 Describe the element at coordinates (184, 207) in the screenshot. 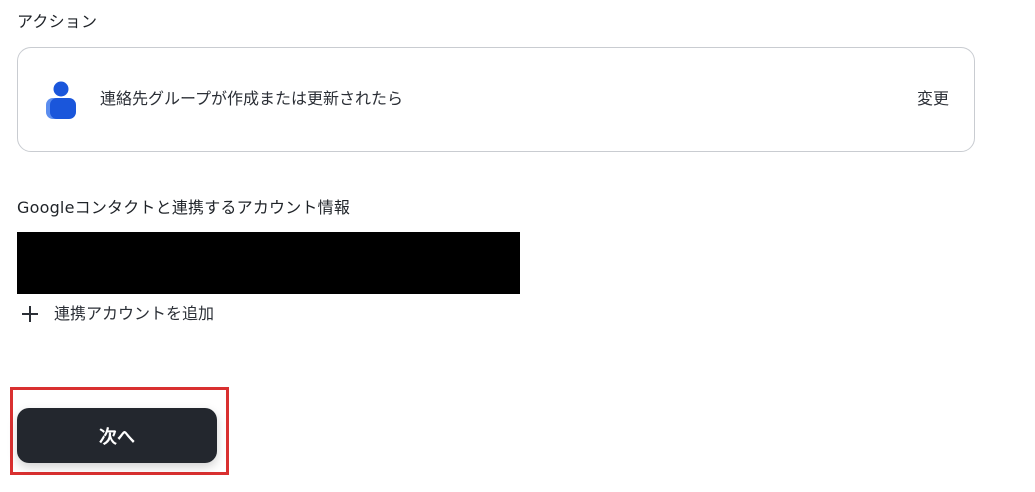

I see `account-section-label: Googleコンタクトと連携するアカウント情報` at that location.